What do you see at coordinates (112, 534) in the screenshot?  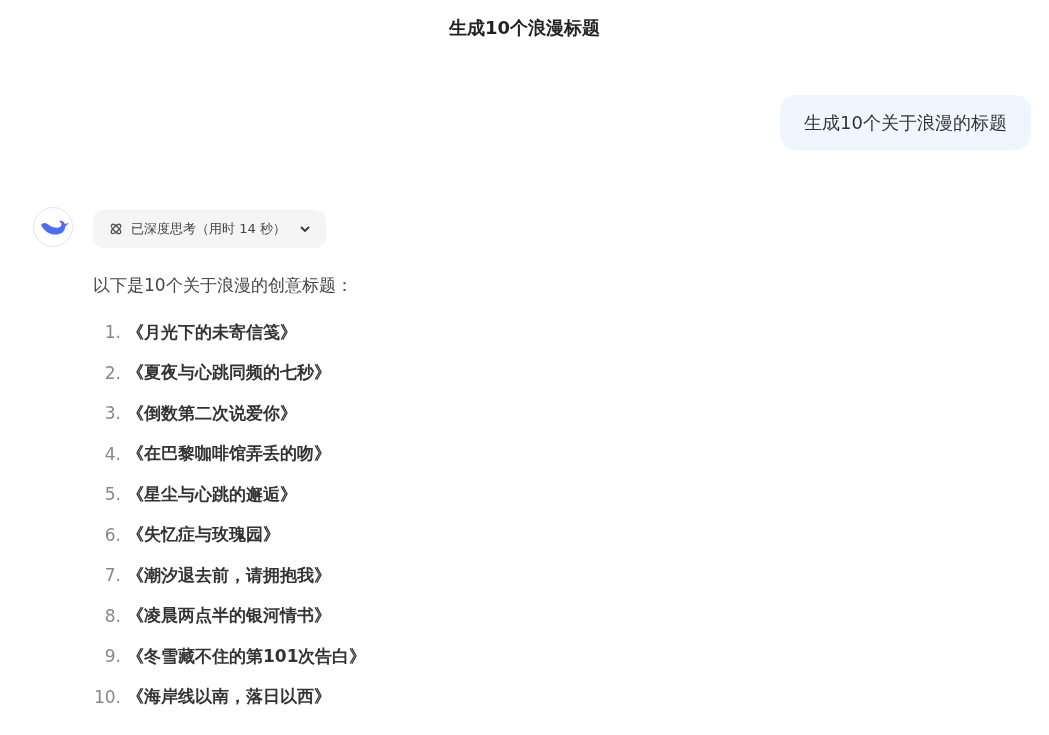 I see `list-number: 6.` at bounding box center [112, 534].